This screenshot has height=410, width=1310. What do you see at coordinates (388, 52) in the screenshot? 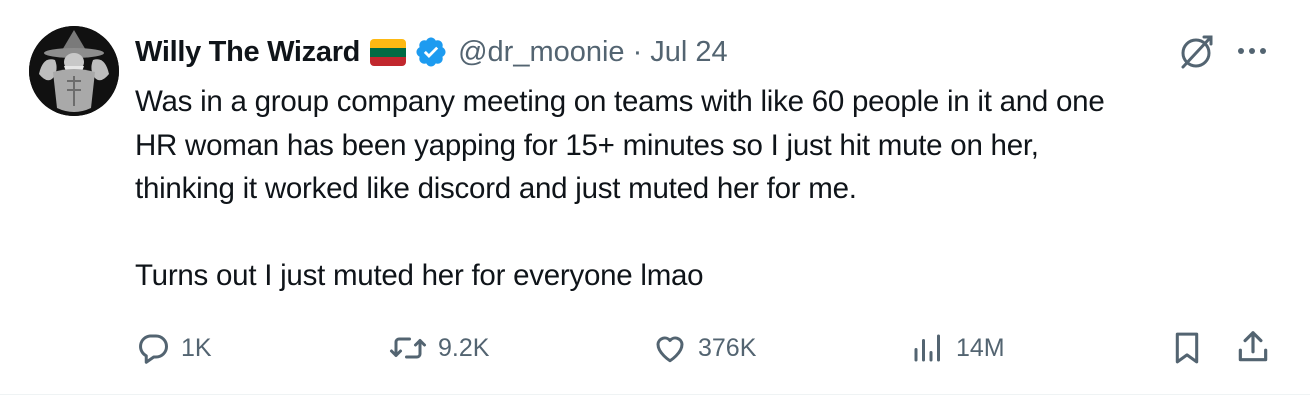
I see `lithuania-flag-icon` at bounding box center [388, 52].